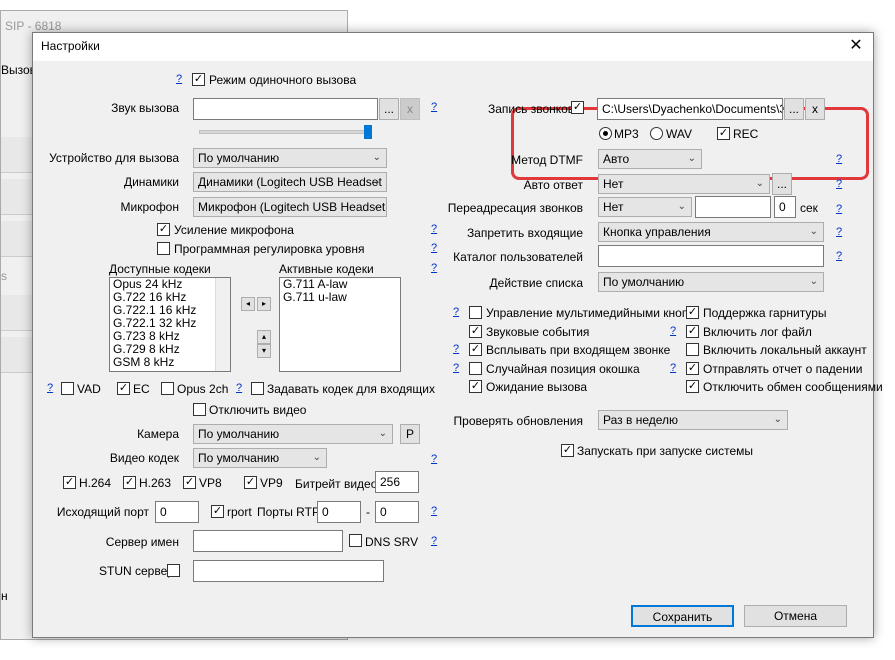 The image size is (895, 660). I want to click on rec-checkbox: ✓, so click(723, 133).